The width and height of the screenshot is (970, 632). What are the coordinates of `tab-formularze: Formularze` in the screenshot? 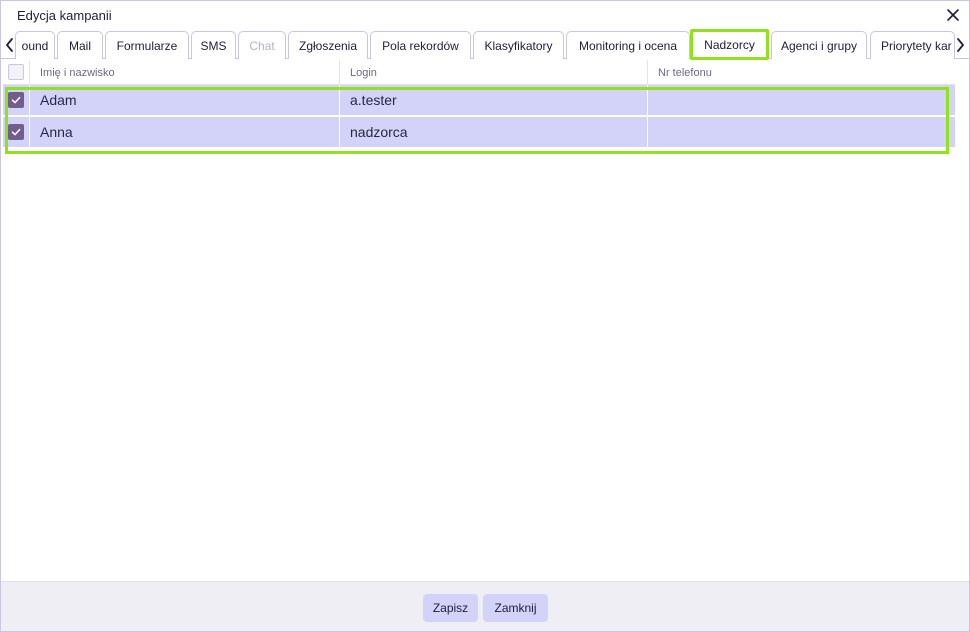 It's located at (147, 45).